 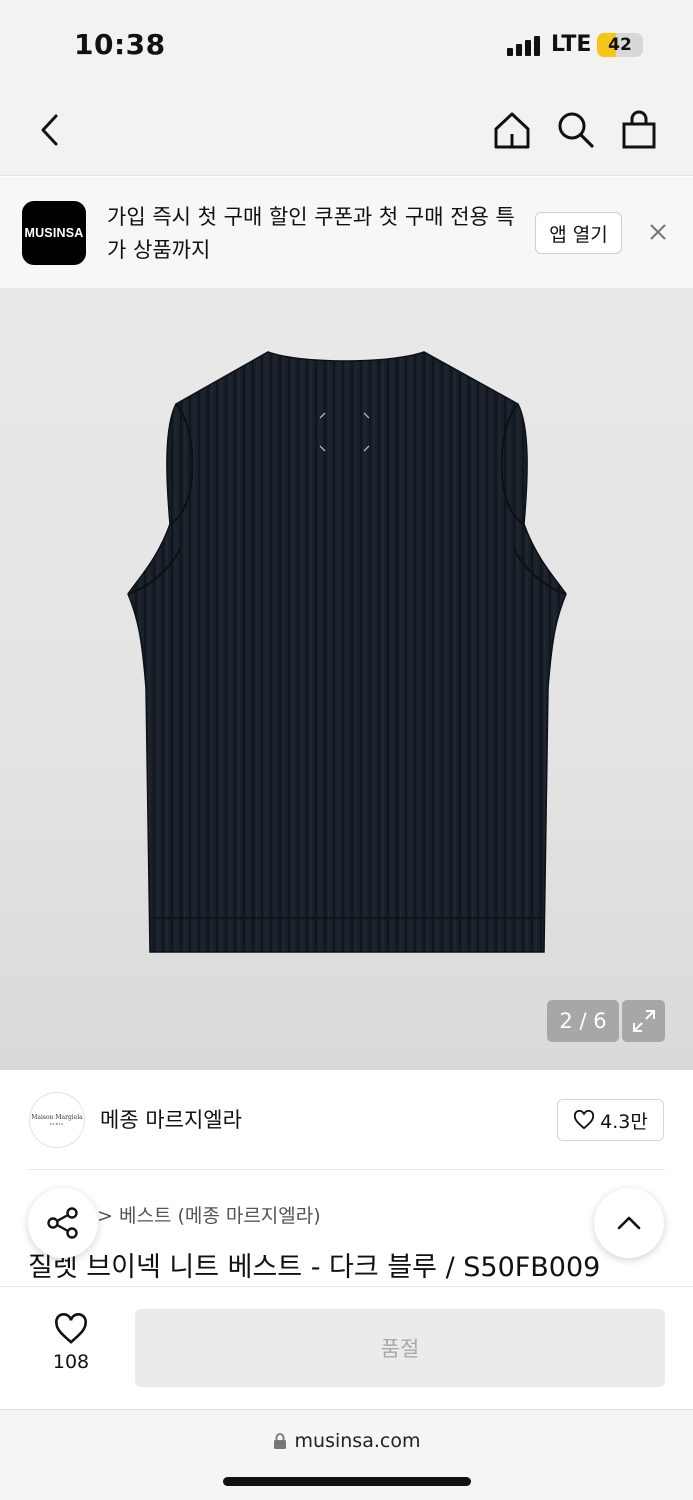 I want to click on brand-row: Maison Margiela PARIS 메종 마르지엘라 4.3만, so click(x=346, y=1120).